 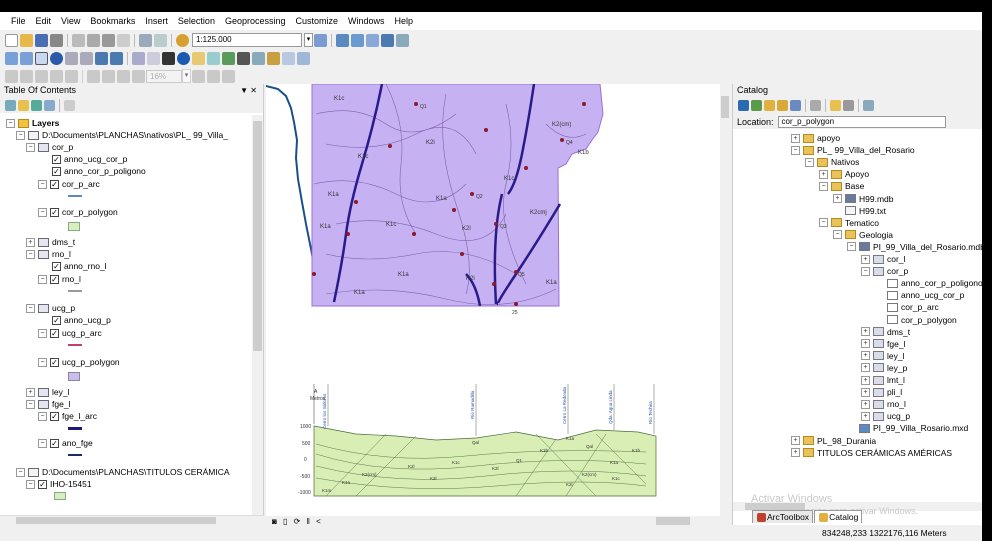 I want to click on location-field: cor_p_polygon, so click(x=861, y=121).